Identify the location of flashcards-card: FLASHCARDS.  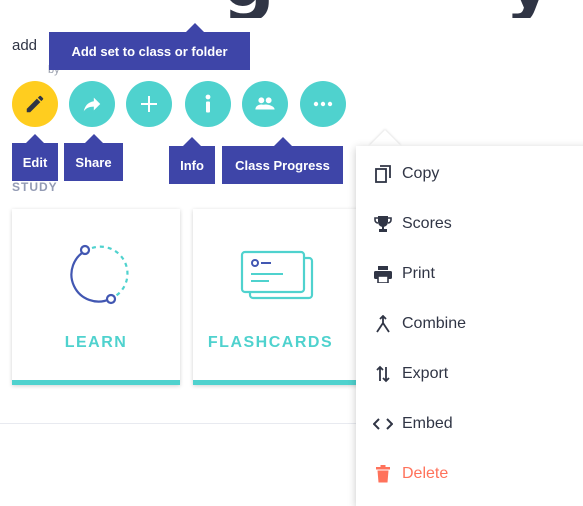
(280, 297).